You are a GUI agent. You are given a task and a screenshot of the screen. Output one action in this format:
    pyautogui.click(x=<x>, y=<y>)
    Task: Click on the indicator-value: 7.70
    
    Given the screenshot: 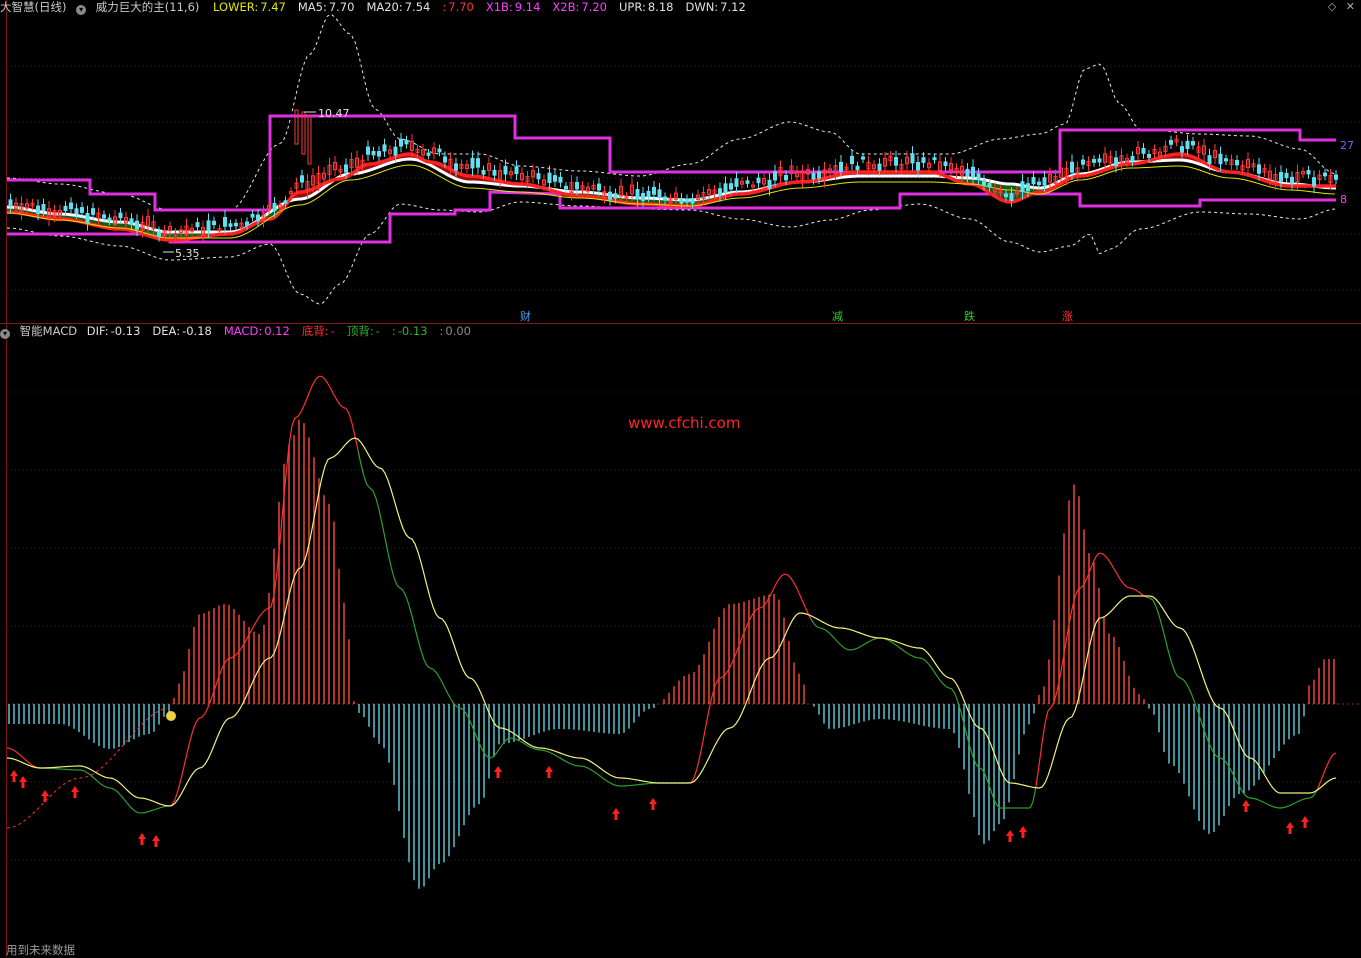 What is the action you would take?
    pyautogui.click(x=342, y=7)
    